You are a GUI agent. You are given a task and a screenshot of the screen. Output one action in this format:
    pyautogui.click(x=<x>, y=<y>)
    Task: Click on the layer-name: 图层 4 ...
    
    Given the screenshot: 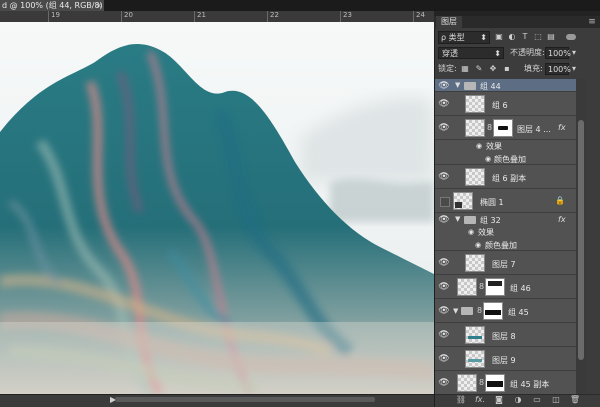 What is the action you would take?
    pyautogui.click(x=534, y=129)
    